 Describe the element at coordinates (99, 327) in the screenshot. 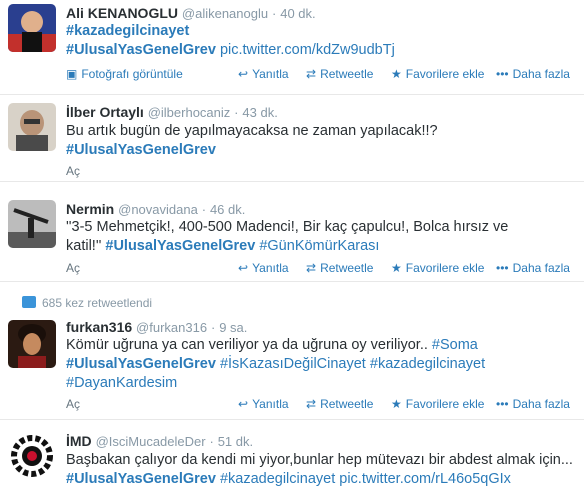

I see `fullname: furkan316` at that location.